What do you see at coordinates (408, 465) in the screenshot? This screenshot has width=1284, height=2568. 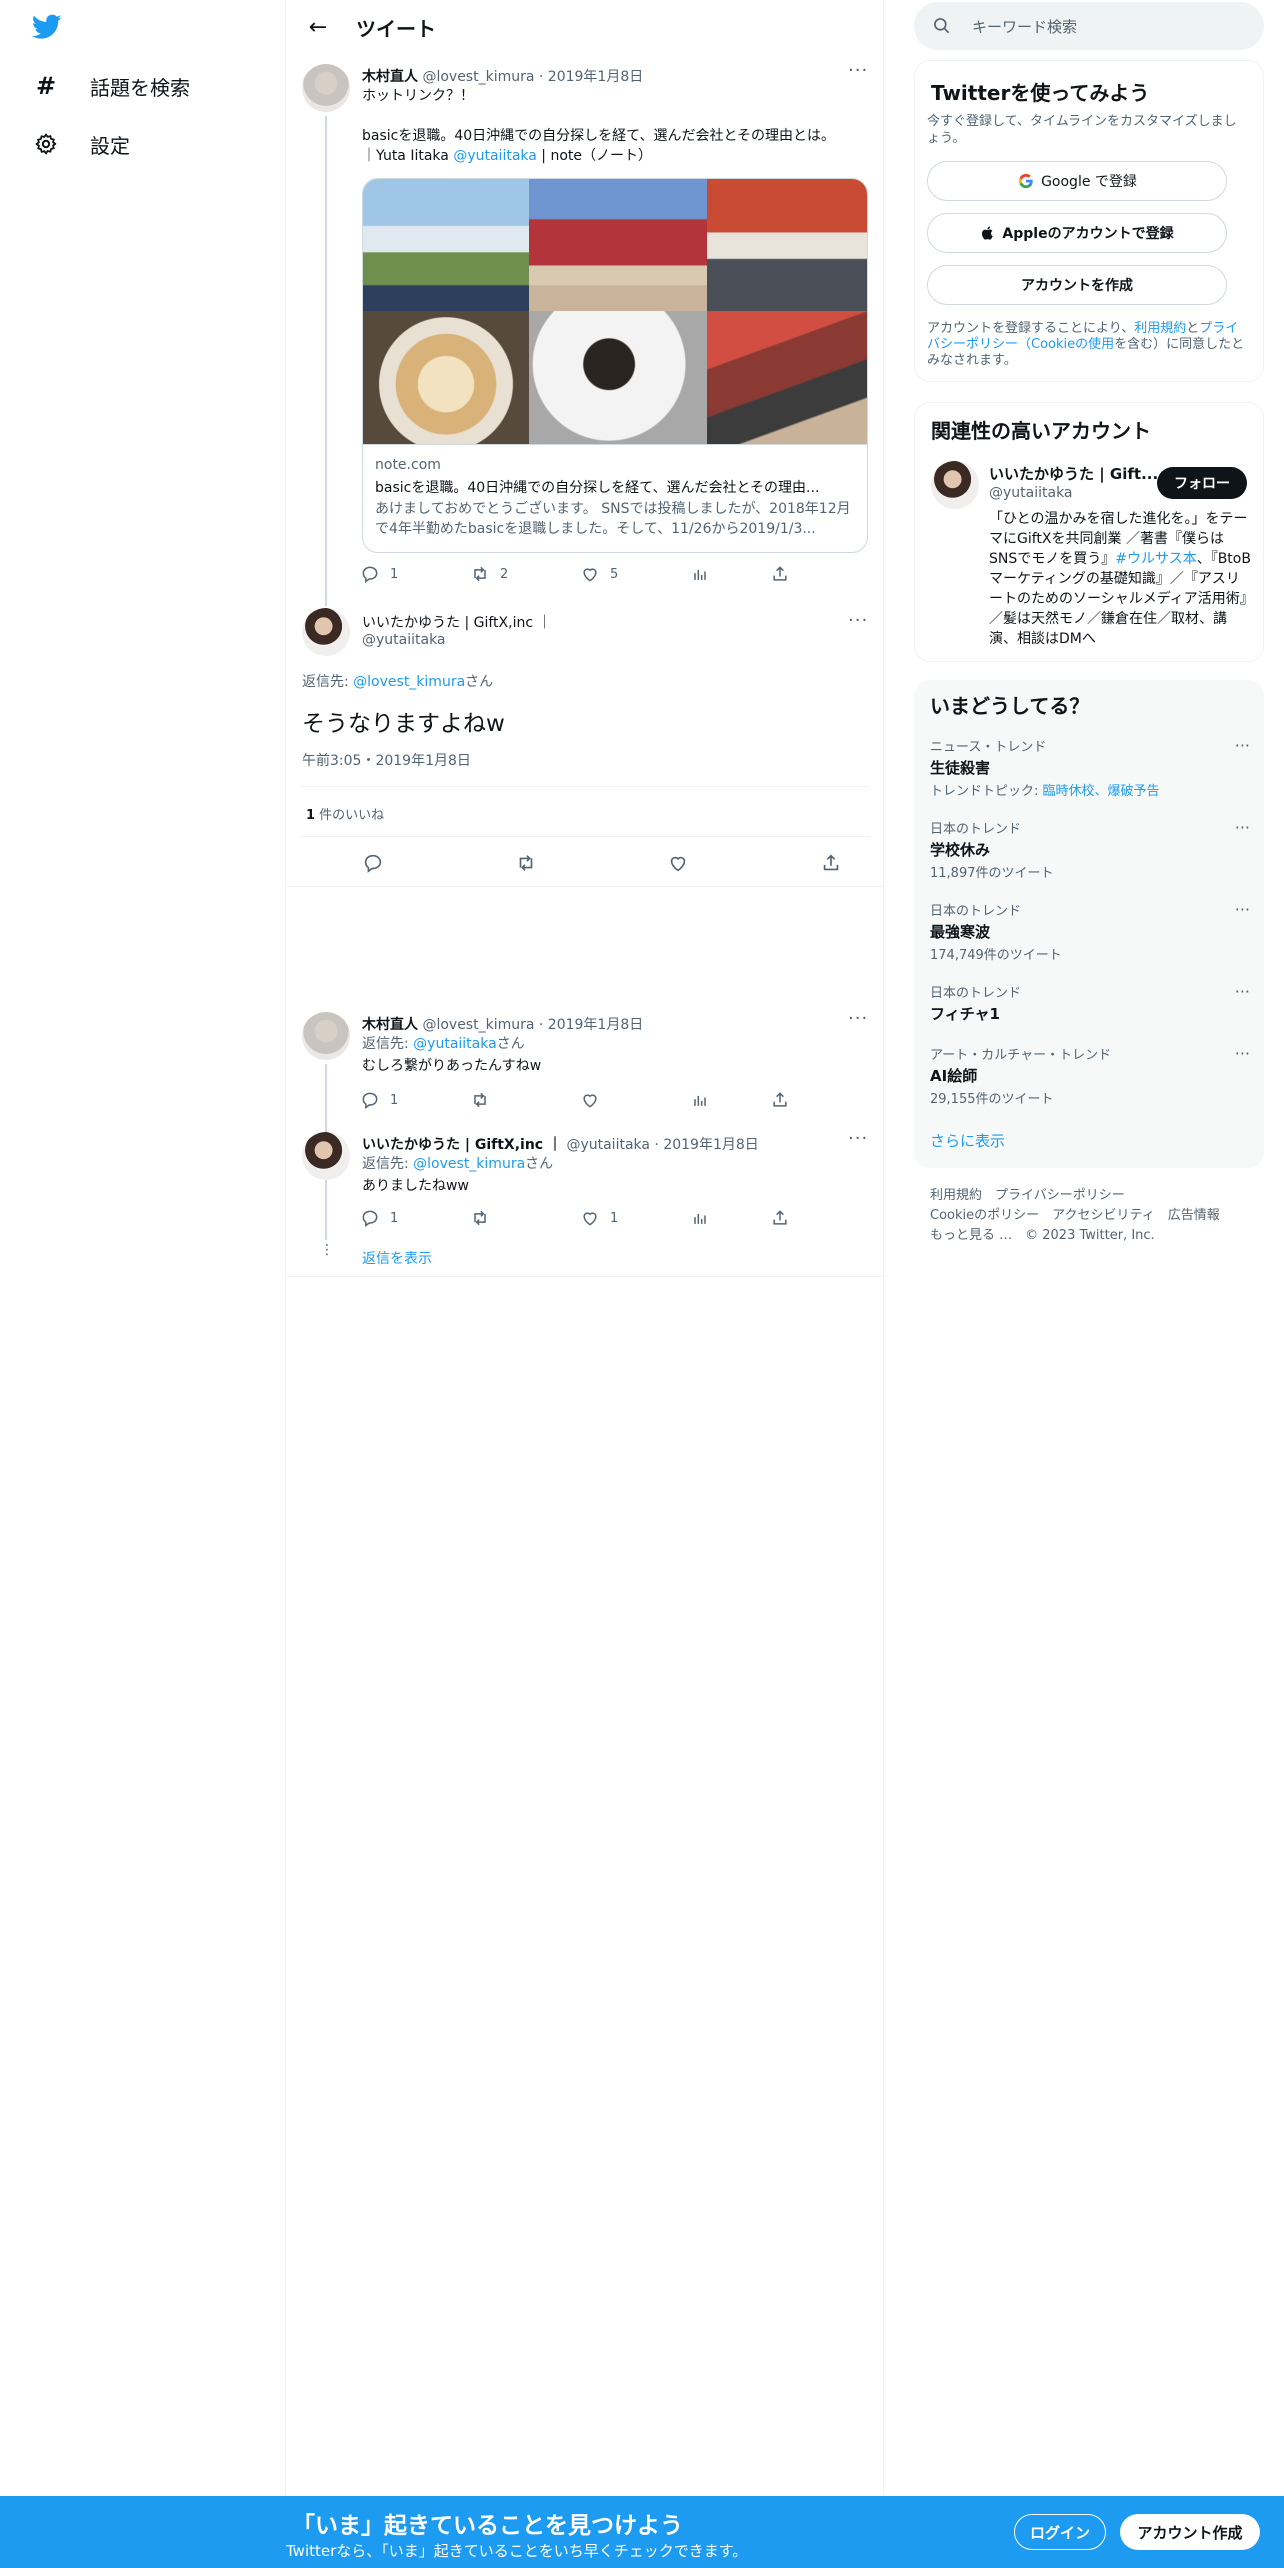 I see `card-domain: note.com` at bounding box center [408, 465].